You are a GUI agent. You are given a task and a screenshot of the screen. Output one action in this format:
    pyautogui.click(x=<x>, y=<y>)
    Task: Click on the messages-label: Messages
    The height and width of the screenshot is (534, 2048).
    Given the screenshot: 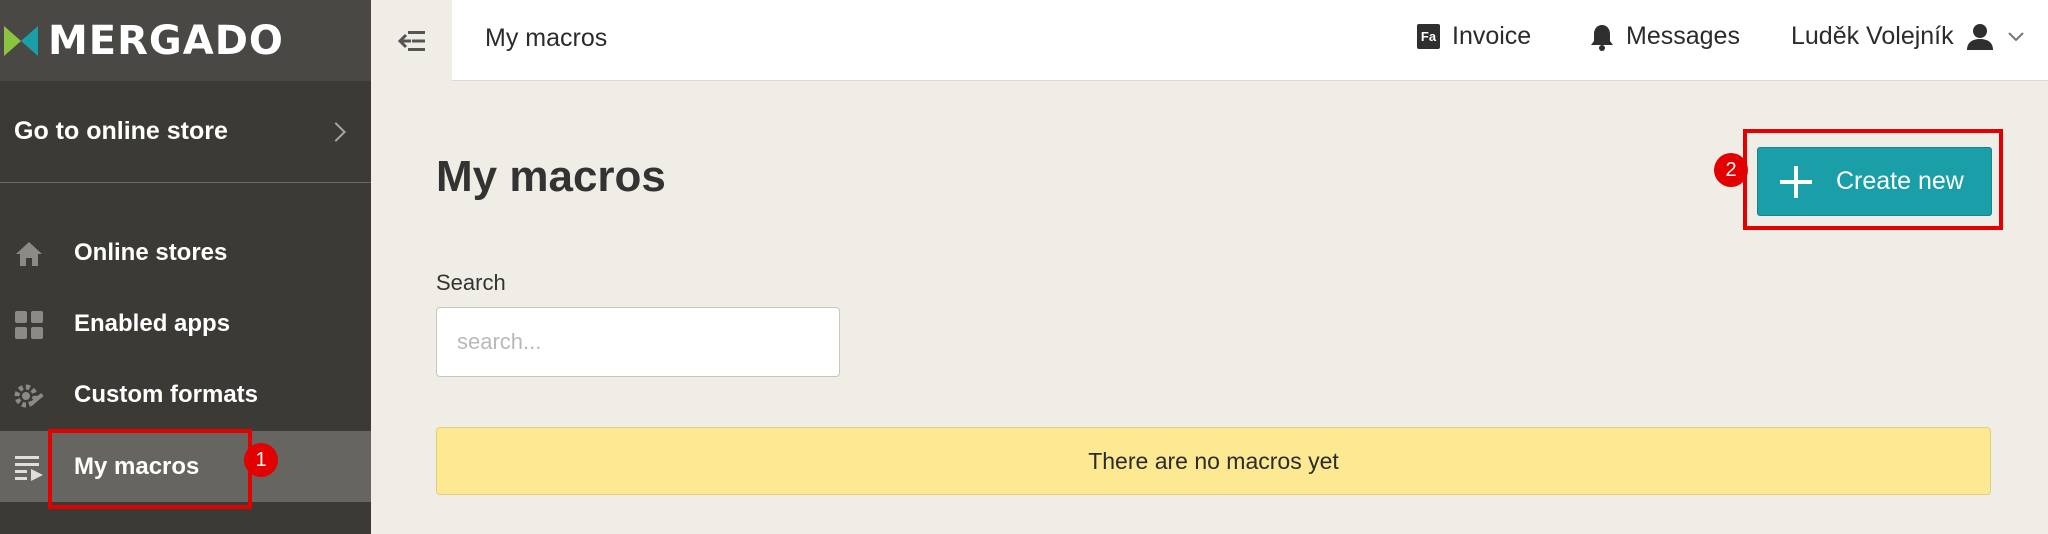 What is the action you would take?
    pyautogui.click(x=1683, y=36)
    